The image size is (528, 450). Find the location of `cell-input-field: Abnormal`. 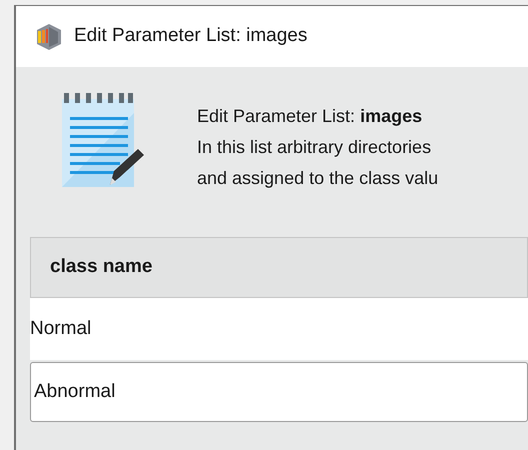

cell-input-field: Abnormal is located at coordinates (279, 392).